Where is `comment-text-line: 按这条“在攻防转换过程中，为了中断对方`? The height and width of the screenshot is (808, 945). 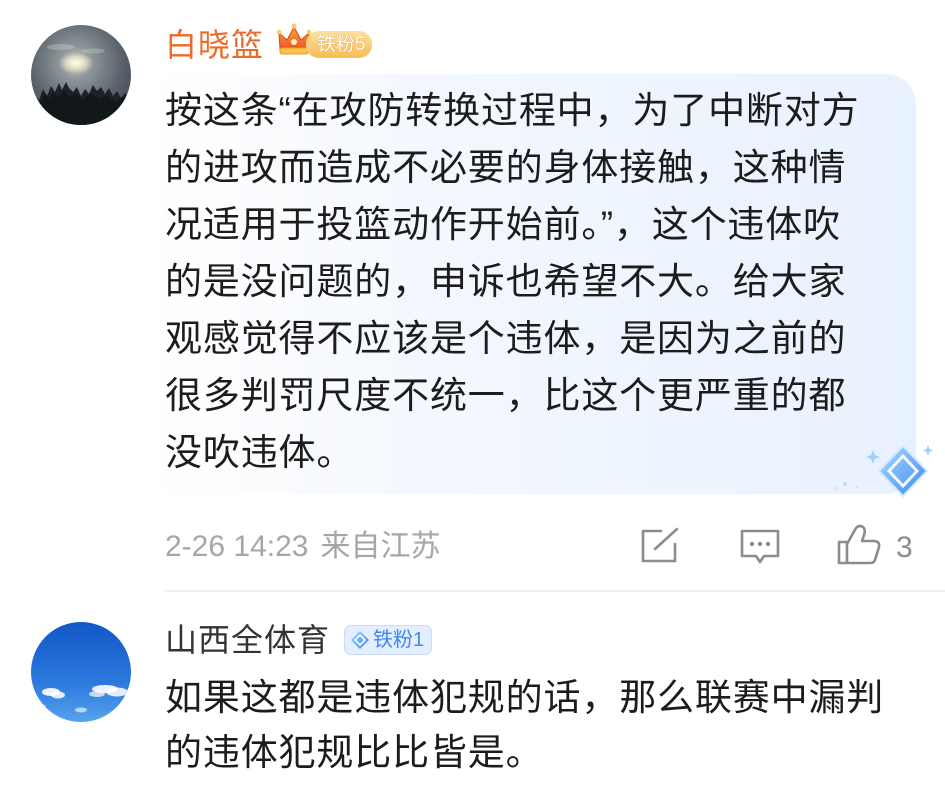 comment-text-line: 按这条“在攻防转换过程中，为了中断对方 is located at coordinates (512, 110).